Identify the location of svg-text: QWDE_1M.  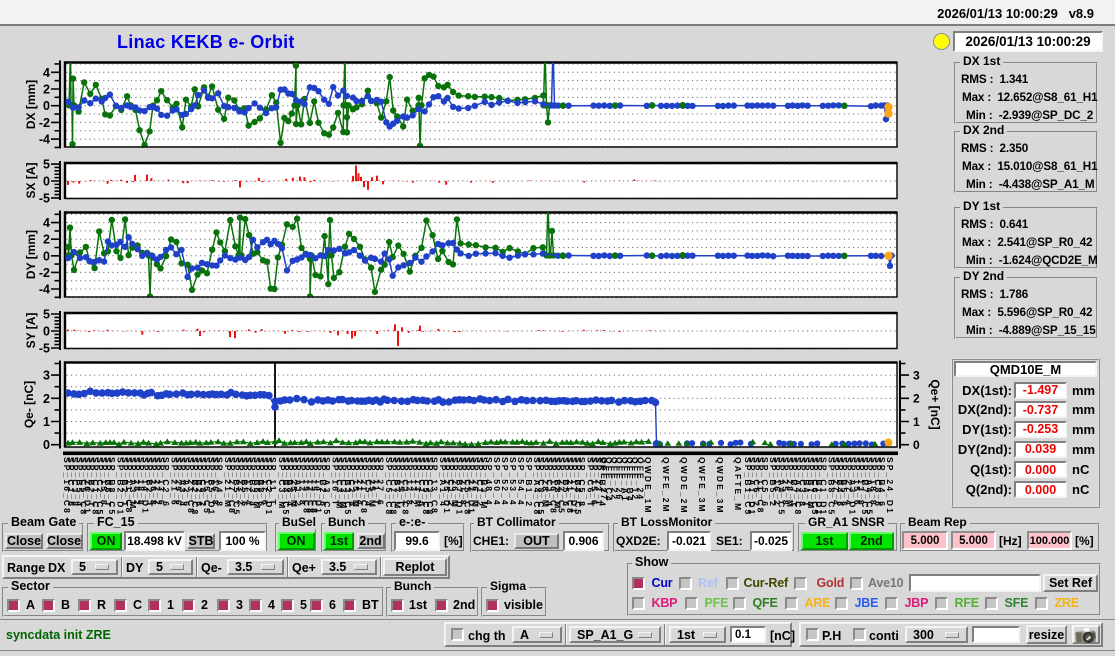
(648, 486).